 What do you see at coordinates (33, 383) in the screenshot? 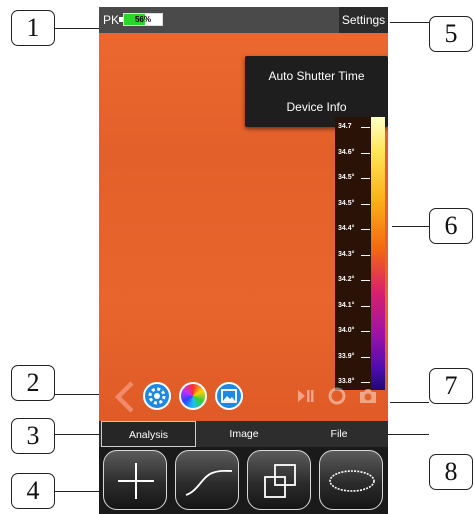
I see `callout-2: 2` at bounding box center [33, 383].